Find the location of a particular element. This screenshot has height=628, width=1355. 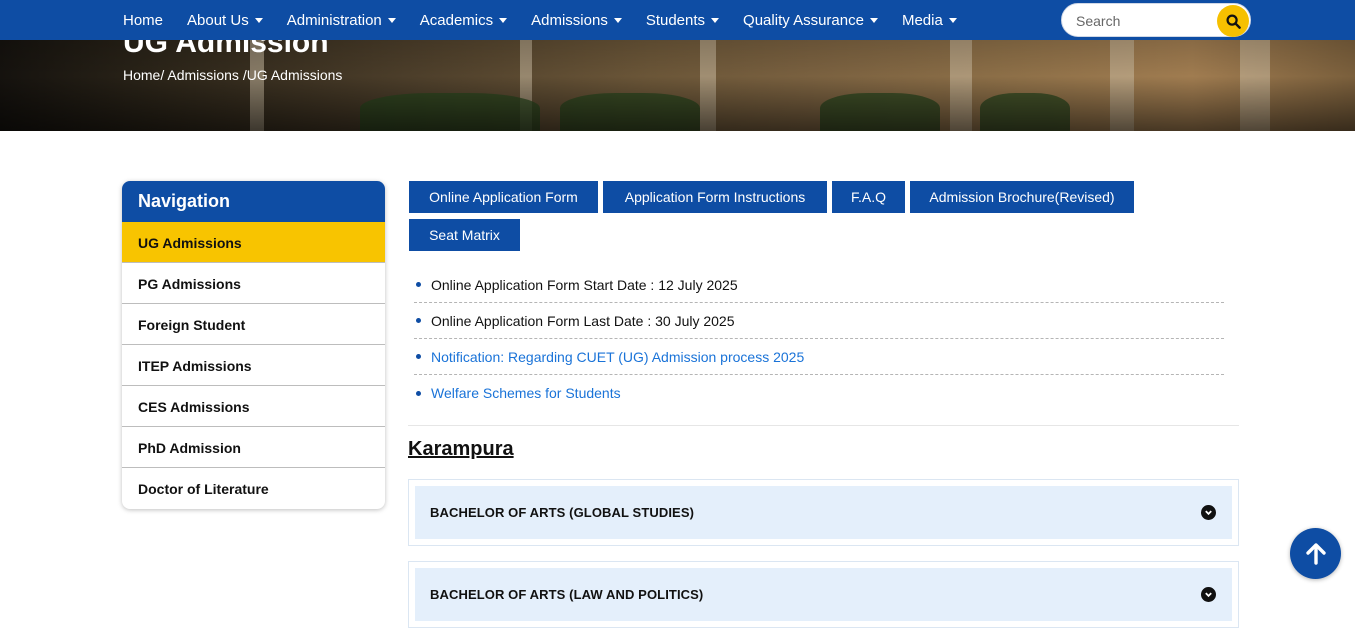

course-accordion: BACHELOR OF ARTS (GLOBAL STUDIES) is located at coordinates (823, 512).